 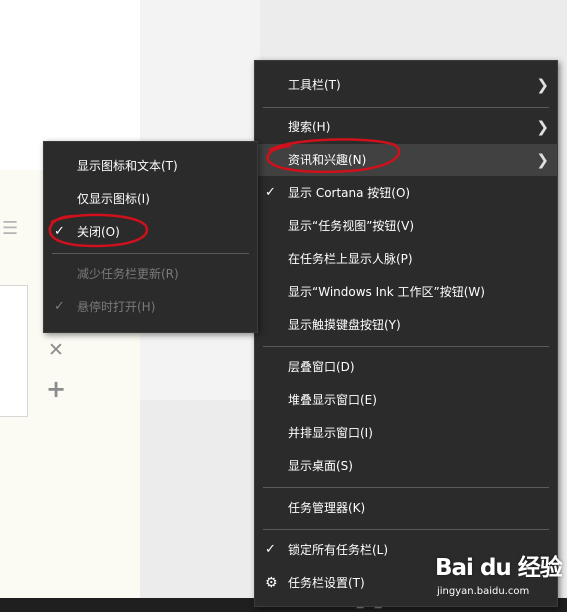 I want to click on menu-item-label: 仅显示图标(I), so click(x=113, y=199).